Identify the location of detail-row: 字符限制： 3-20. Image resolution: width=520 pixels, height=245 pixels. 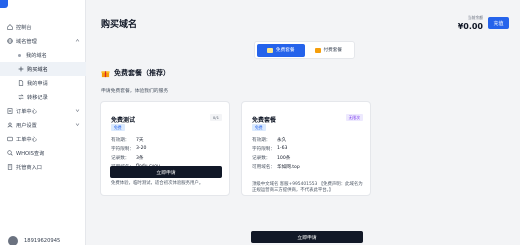
(129, 149).